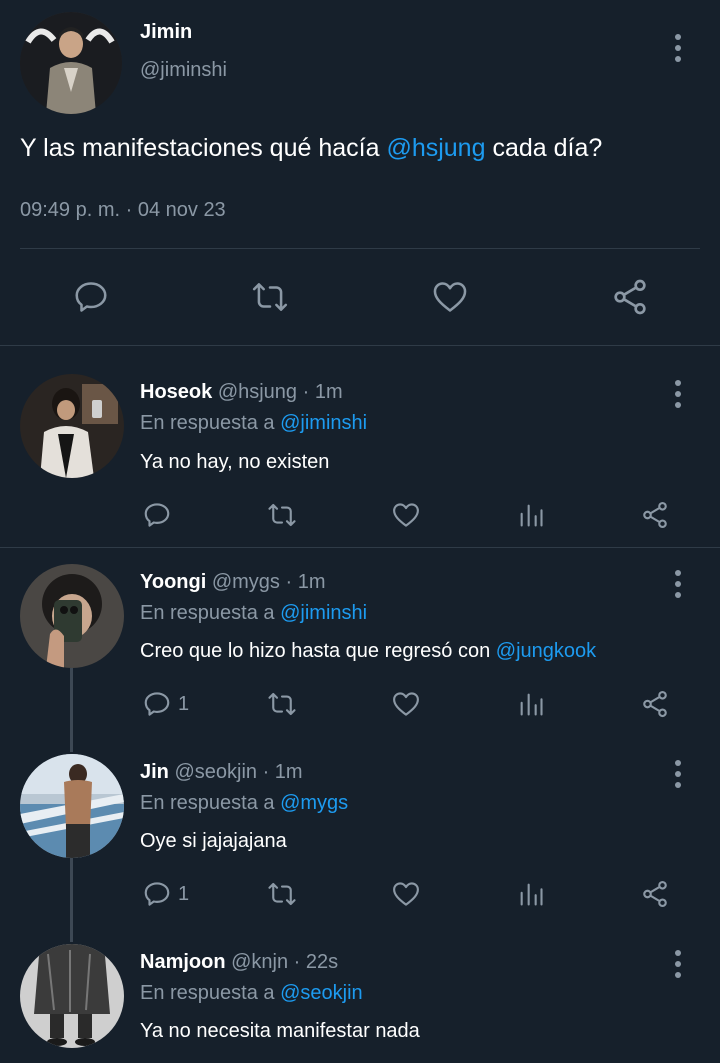  I want to click on reply-text: Ya no hay, no existen, so click(234, 462).